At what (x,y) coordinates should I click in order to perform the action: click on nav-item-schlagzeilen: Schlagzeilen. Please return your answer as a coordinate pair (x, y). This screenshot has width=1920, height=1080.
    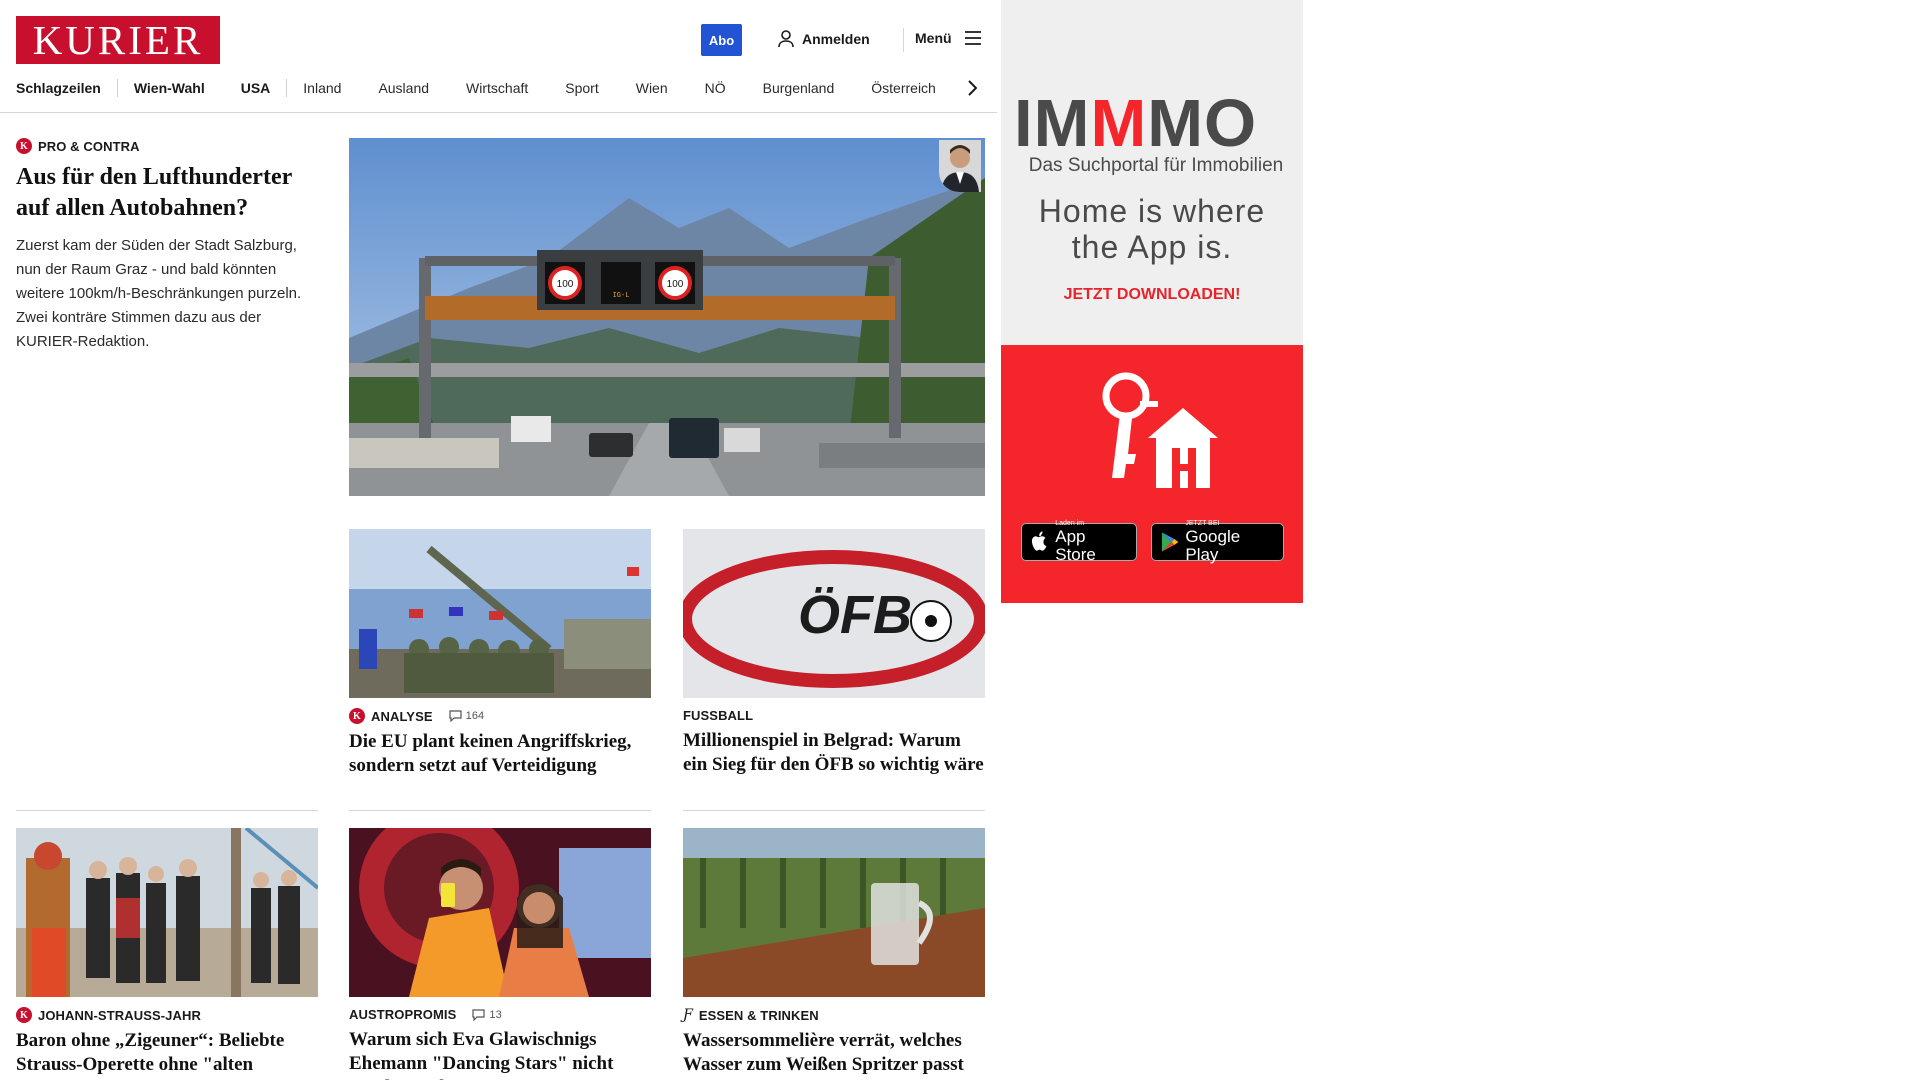
    Looking at the image, I should click on (58, 88).